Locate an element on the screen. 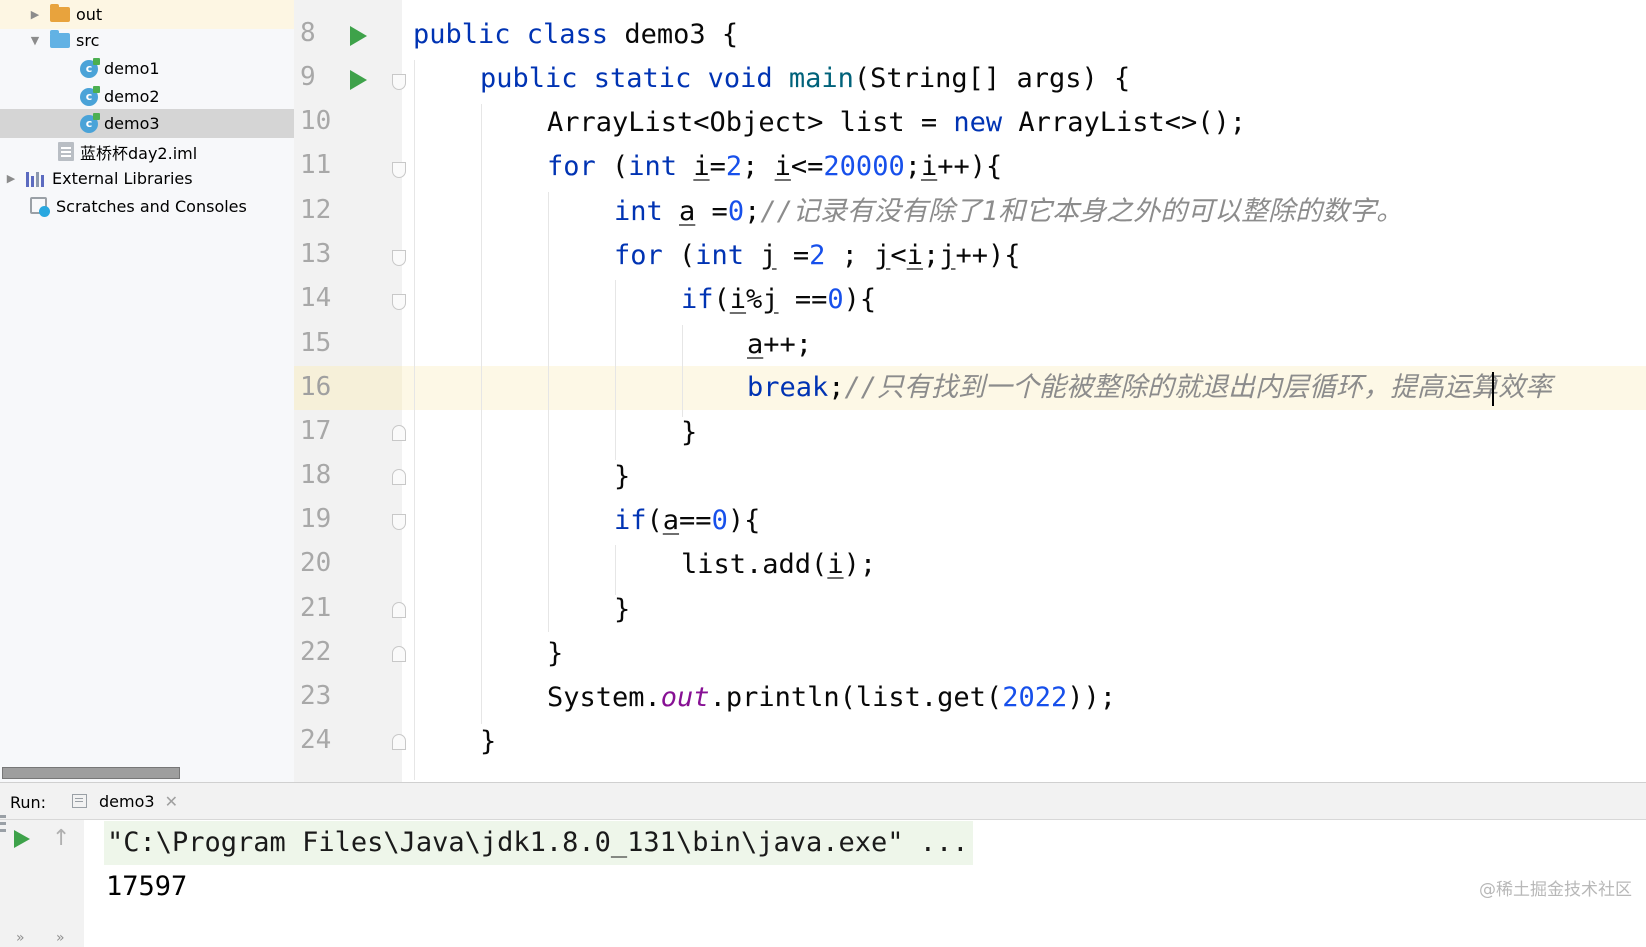 This screenshot has height=947, width=1646. tree-item-label: Scratches and Consoles is located at coordinates (151, 206).